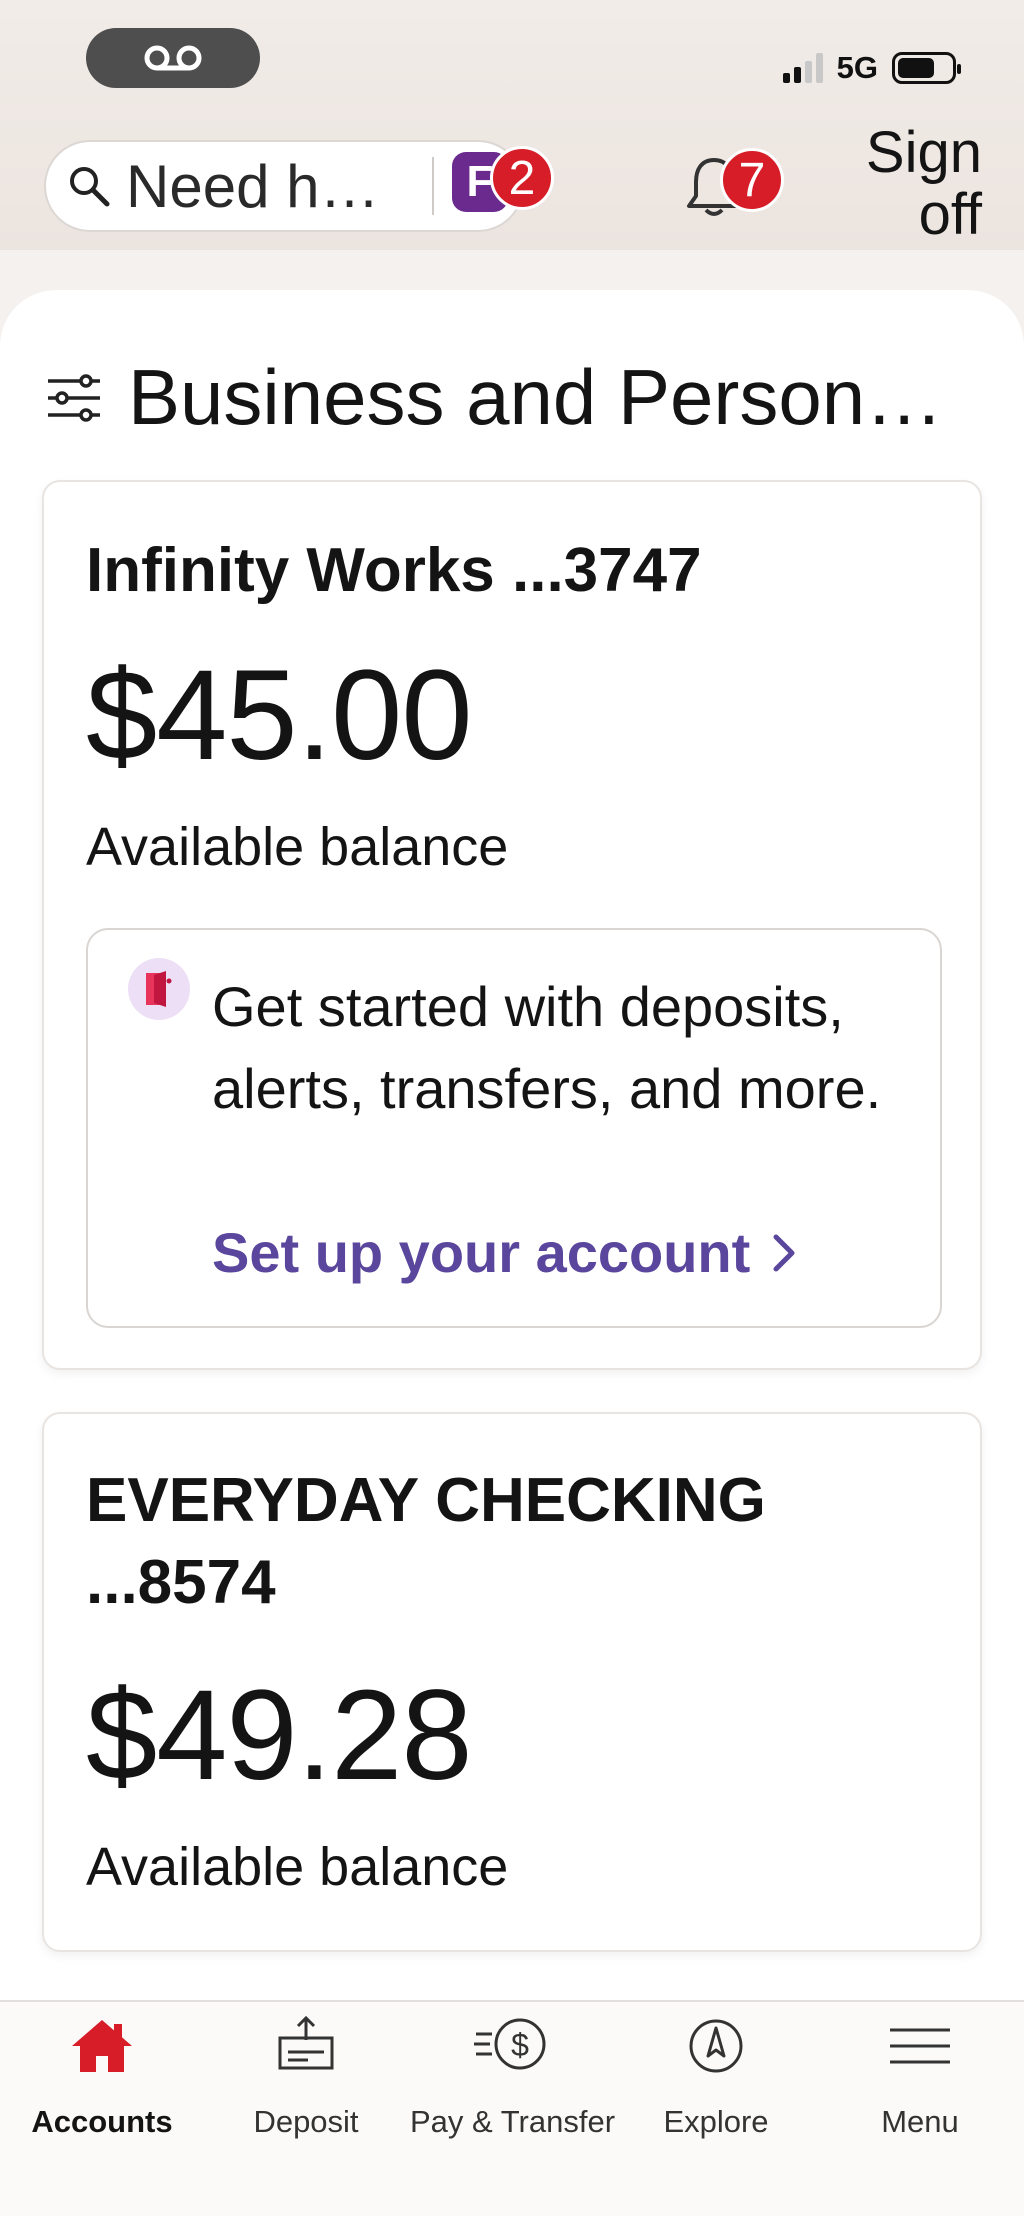 The width and height of the screenshot is (1024, 2216). I want to click on tab-label: Deposit, so click(306, 2121).